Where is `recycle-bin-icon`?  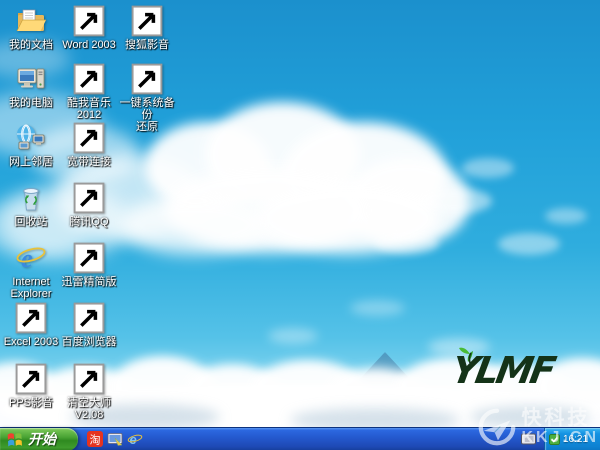
recycle-bin-icon is located at coordinates (31, 198).